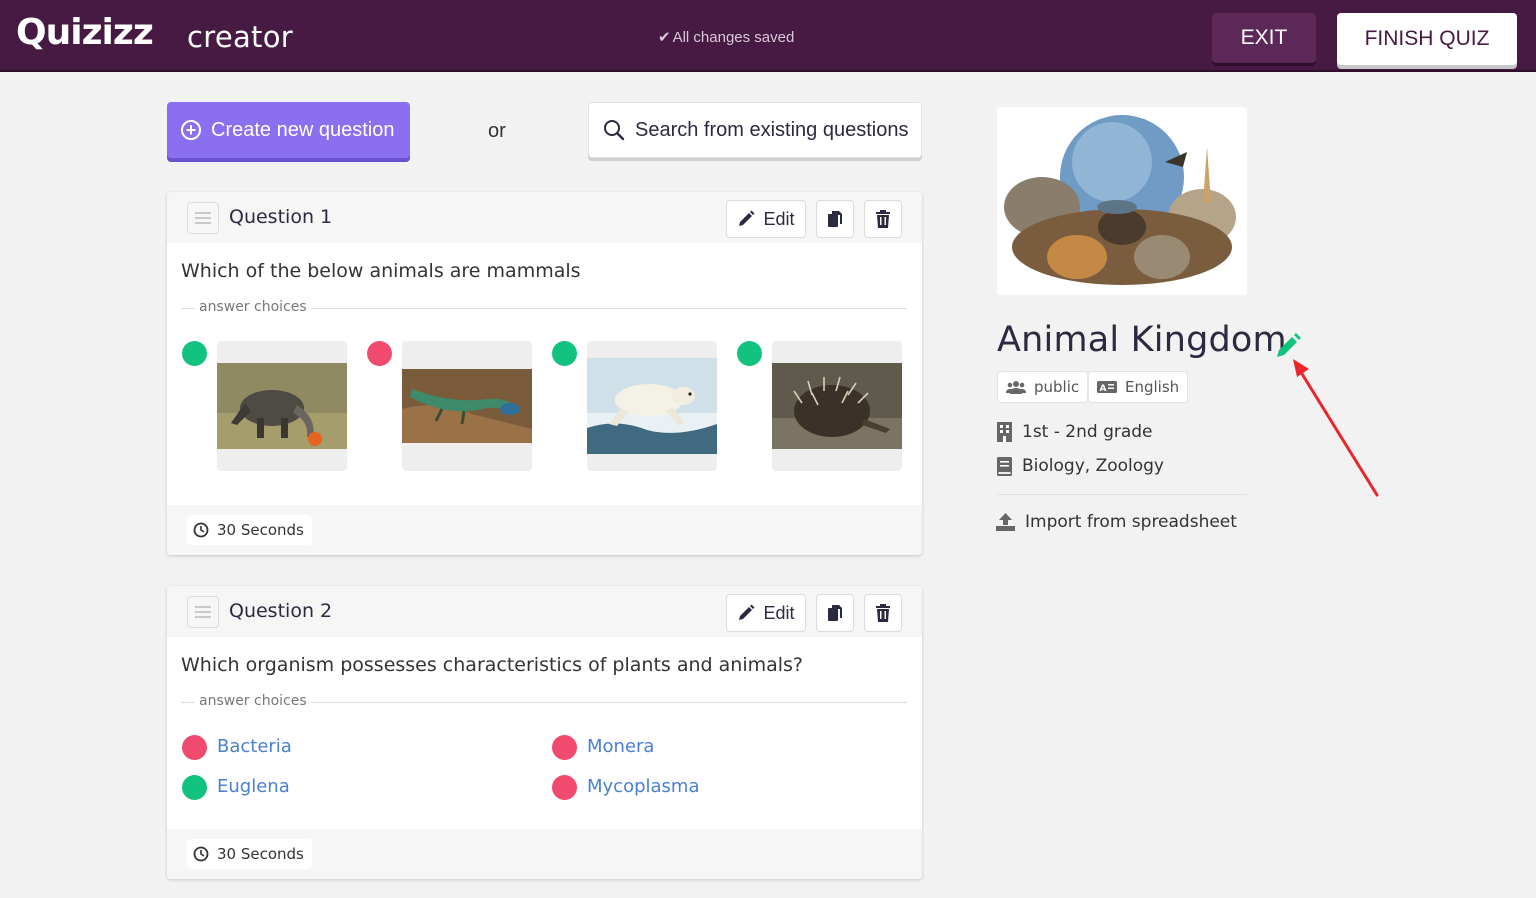  What do you see at coordinates (282, 406) in the screenshot?
I see `choice-image-anteater` at bounding box center [282, 406].